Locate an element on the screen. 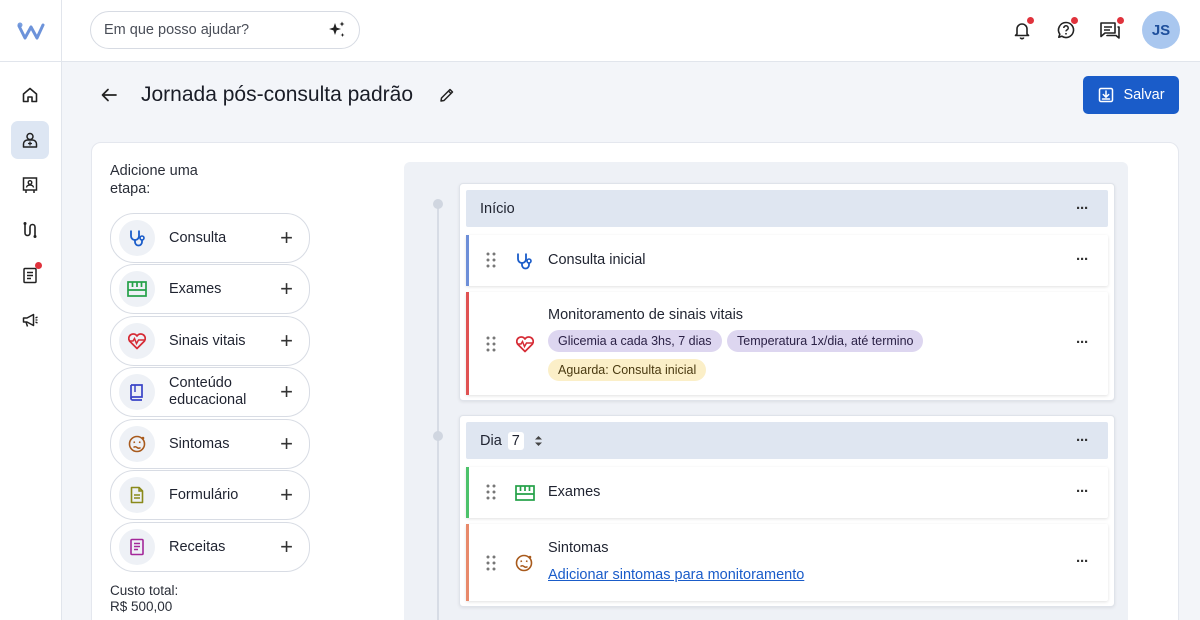 The image size is (1200, 620). group-header: Dia 7 is located at coordinates (787, 440).